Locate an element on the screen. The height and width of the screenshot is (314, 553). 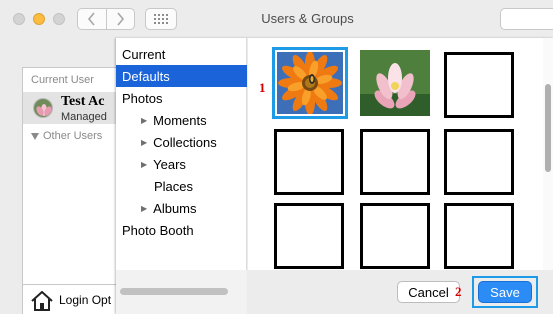
source-label: Albums is located at coordinates (175, 208).